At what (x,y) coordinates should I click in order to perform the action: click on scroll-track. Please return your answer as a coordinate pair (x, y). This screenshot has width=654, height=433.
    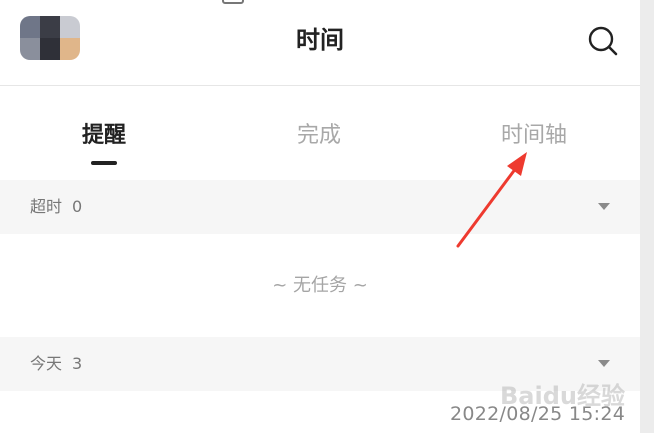
    Looking at the image, I should click on (647, 216).